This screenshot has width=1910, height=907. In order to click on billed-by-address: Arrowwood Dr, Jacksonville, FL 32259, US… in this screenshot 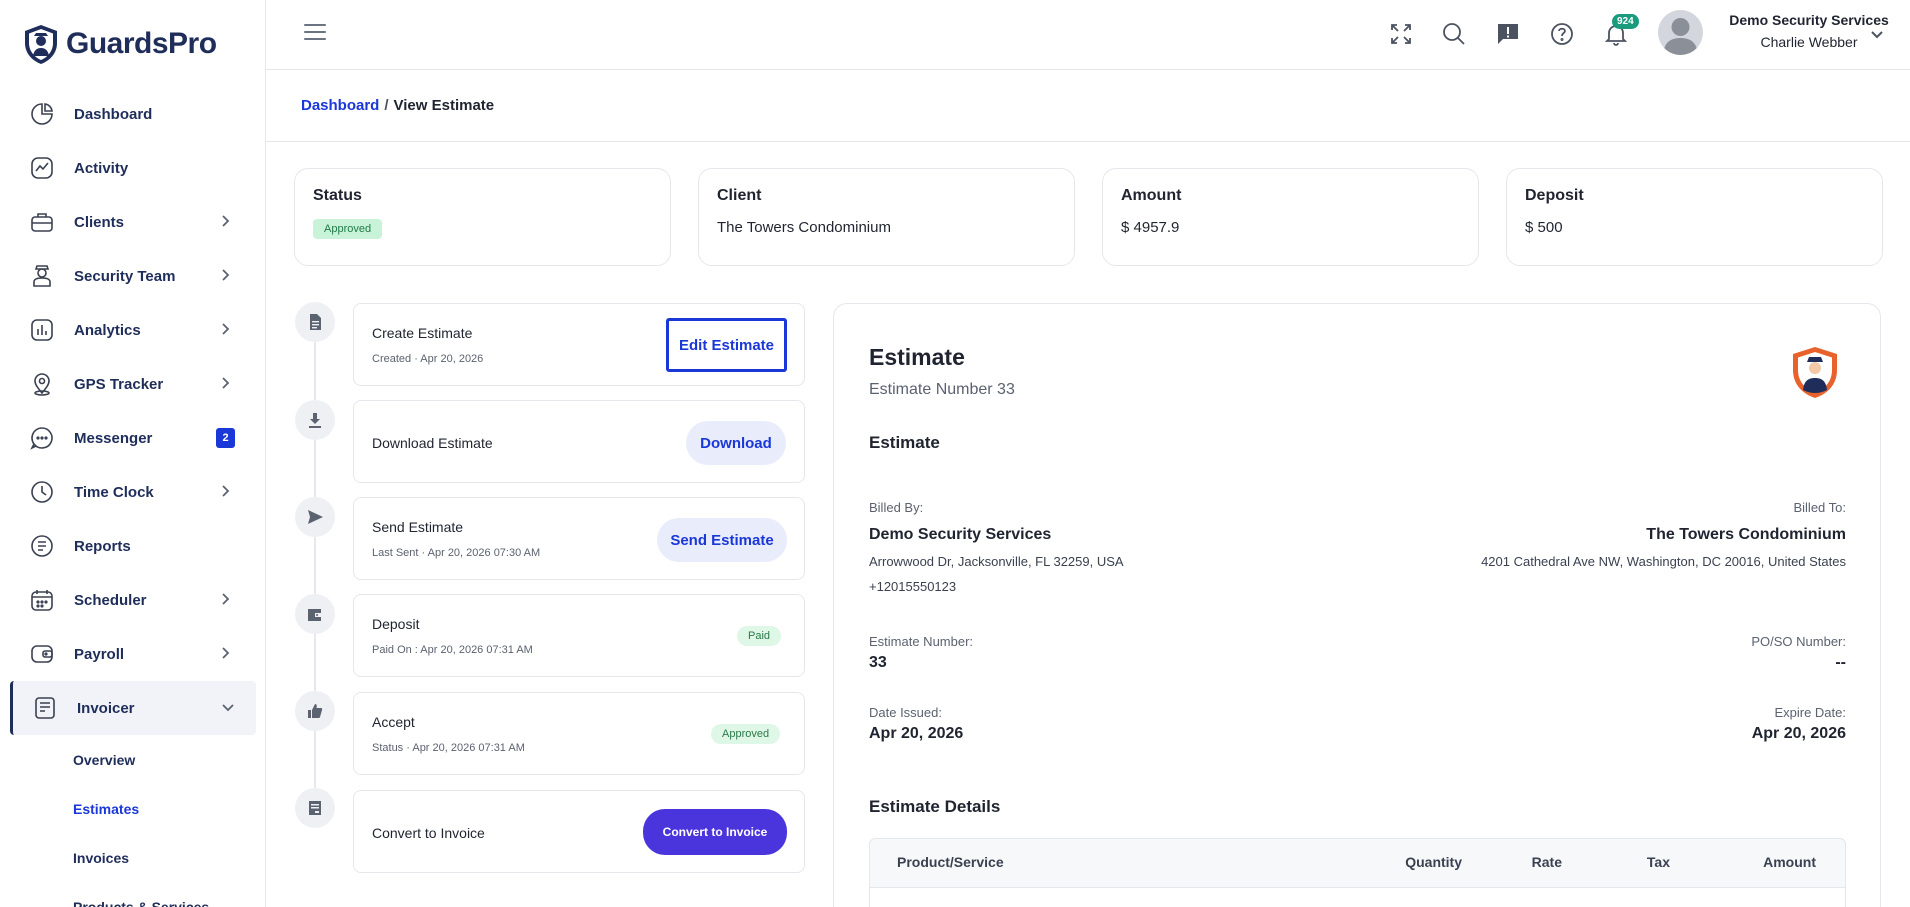, I will do `click(996, 561)`.